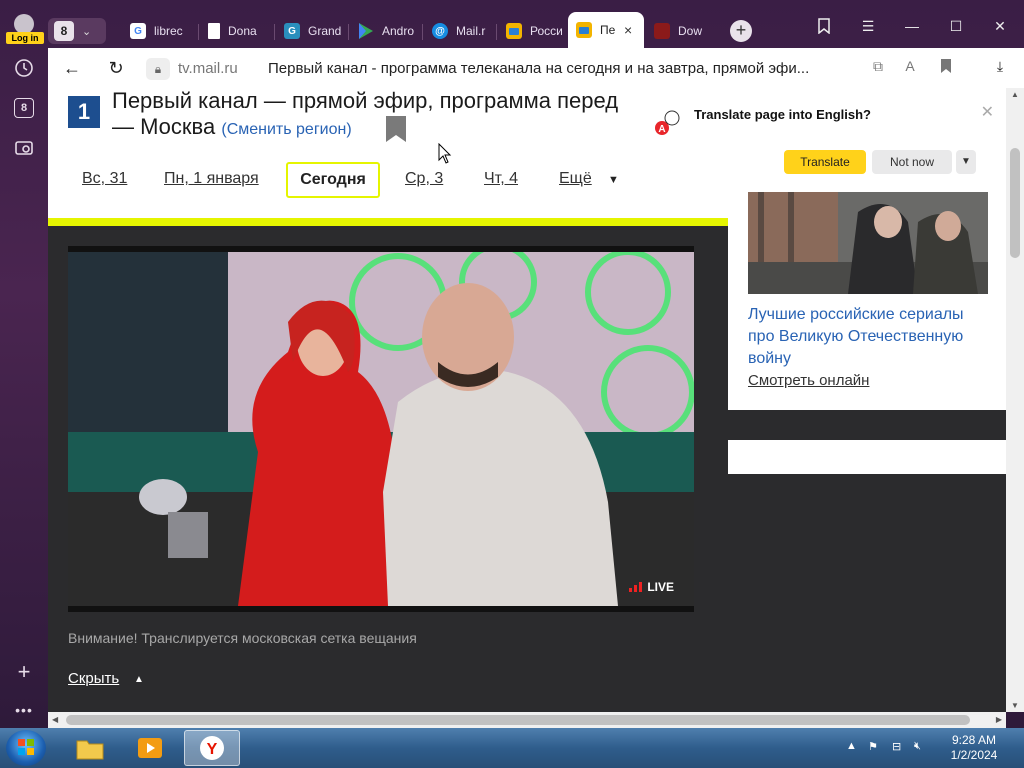 This screenshot has height=768, width=1024. What do you see at coordinates (55, 719) in the screenshot?
I see `scroll-left-icon: ◀` at bounding box center [55, 719].